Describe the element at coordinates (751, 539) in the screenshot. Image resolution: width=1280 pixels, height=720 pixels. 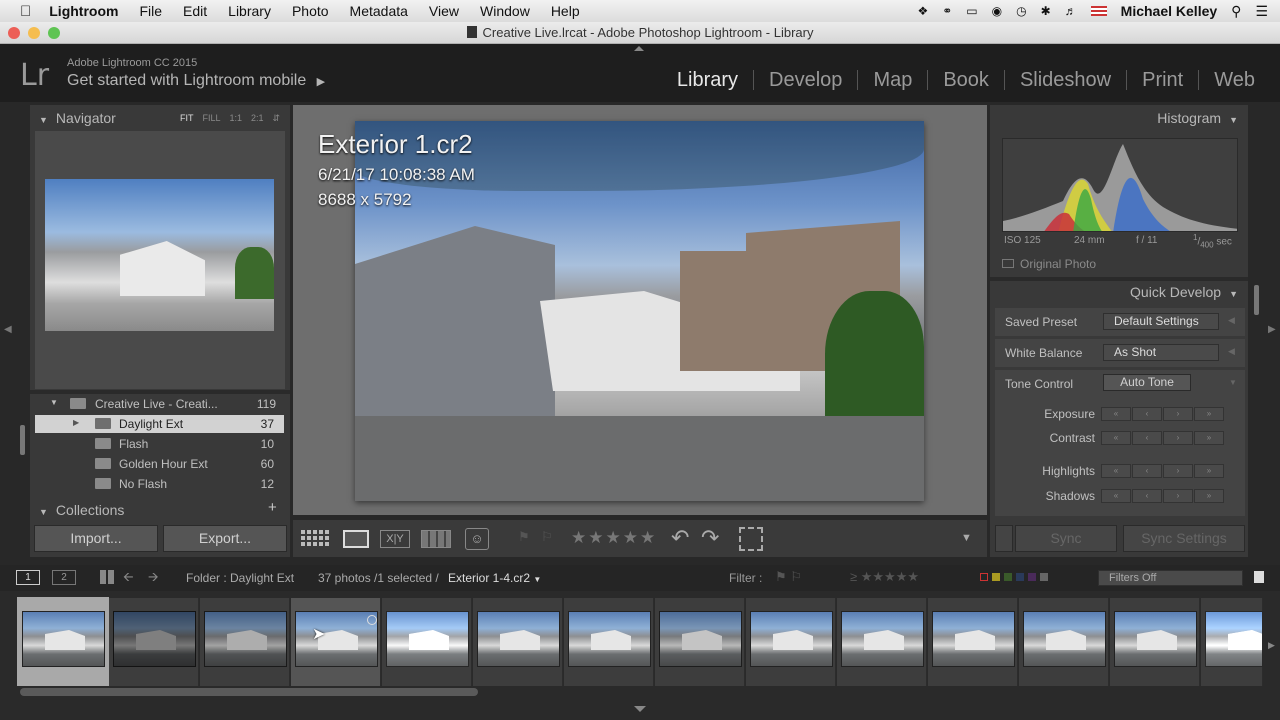
I see `crop-overlay-icon` at that location.